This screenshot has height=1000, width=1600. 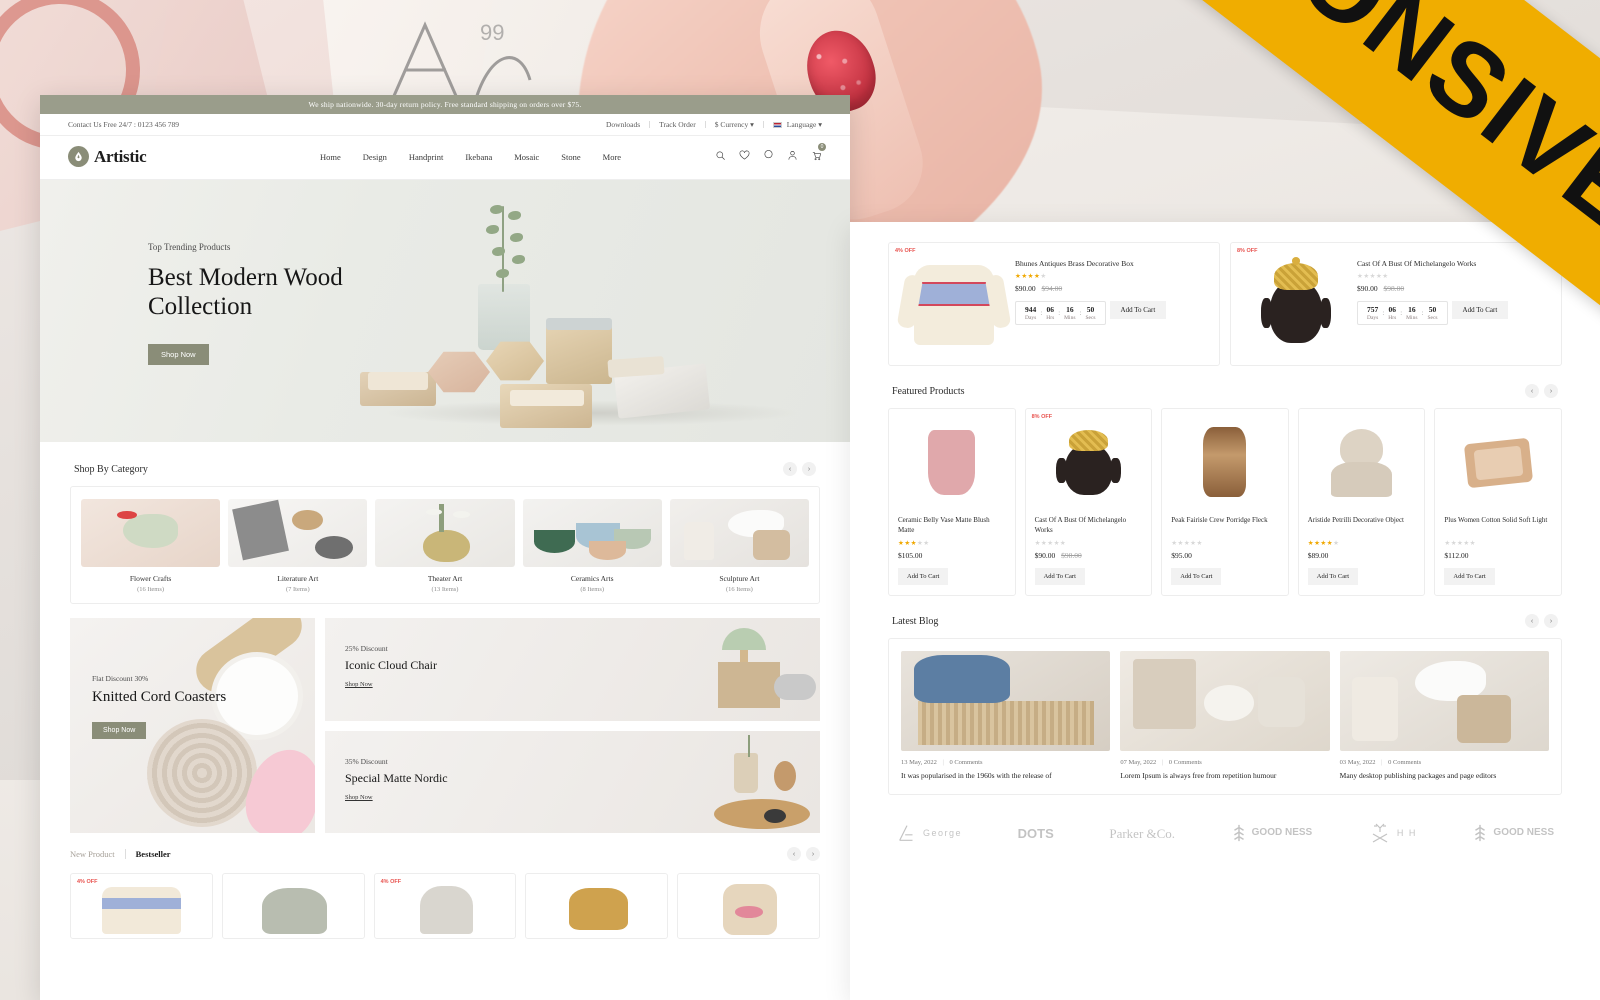 What do you see at coordinates (1392, 833) in the screenshot?
I see `brand-logo-hh-deer: H H` at bounding box center [1392, 833].